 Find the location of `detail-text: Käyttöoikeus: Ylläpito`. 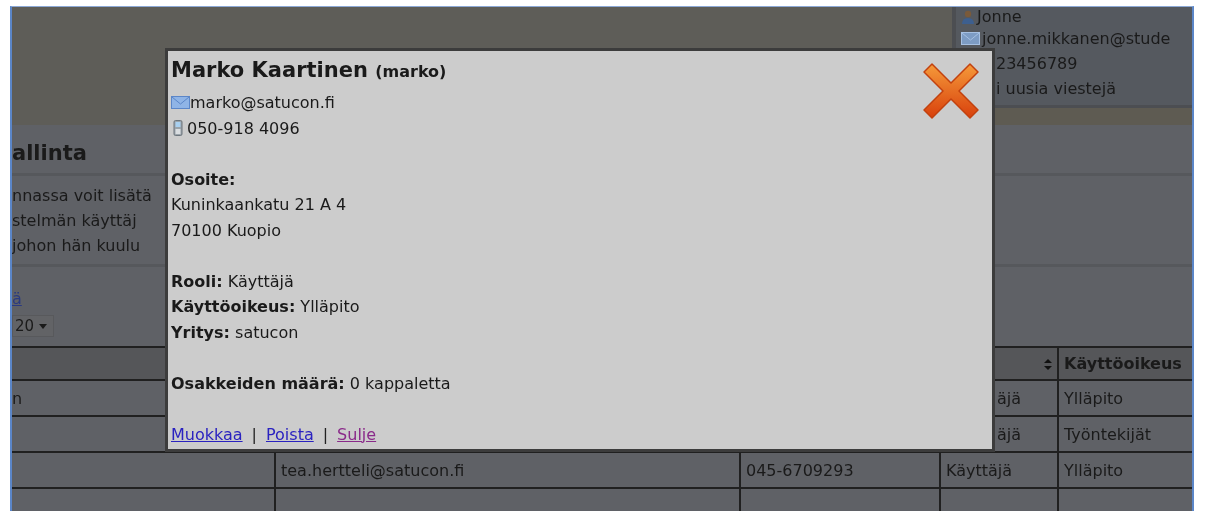

detail-text: Käyttöoikeus: Ylläpito is located at coordinates (265, 307).